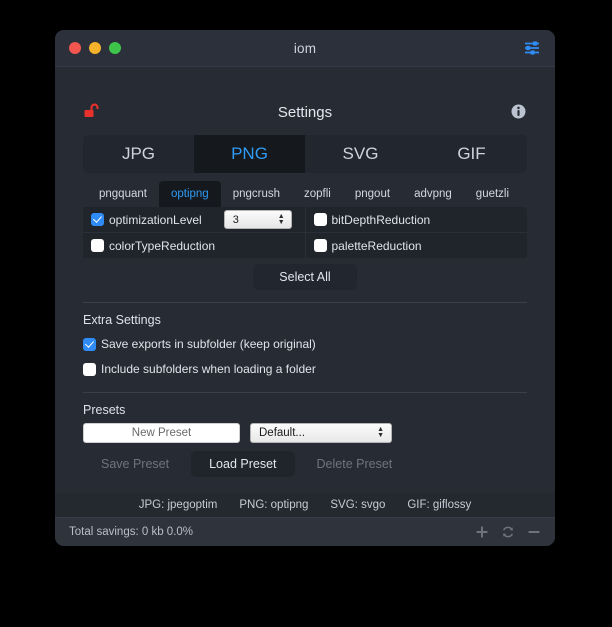 The image size is (612, 627). I want to click on engine-gif: GIF: giflossy, so click(439, 505).